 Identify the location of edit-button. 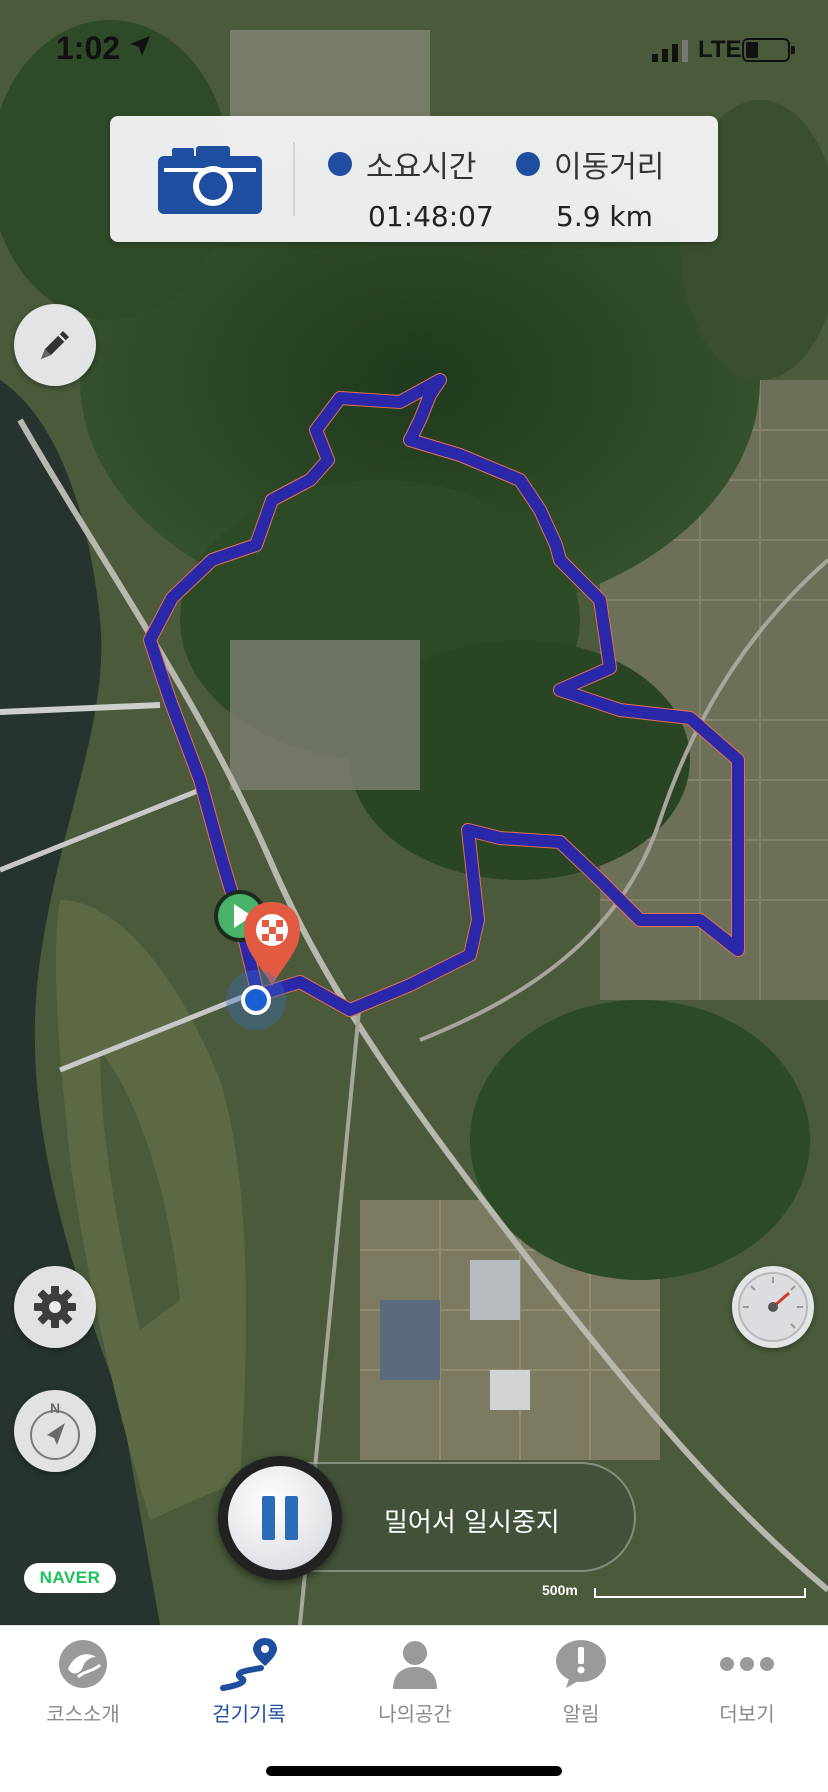
(55, 345).